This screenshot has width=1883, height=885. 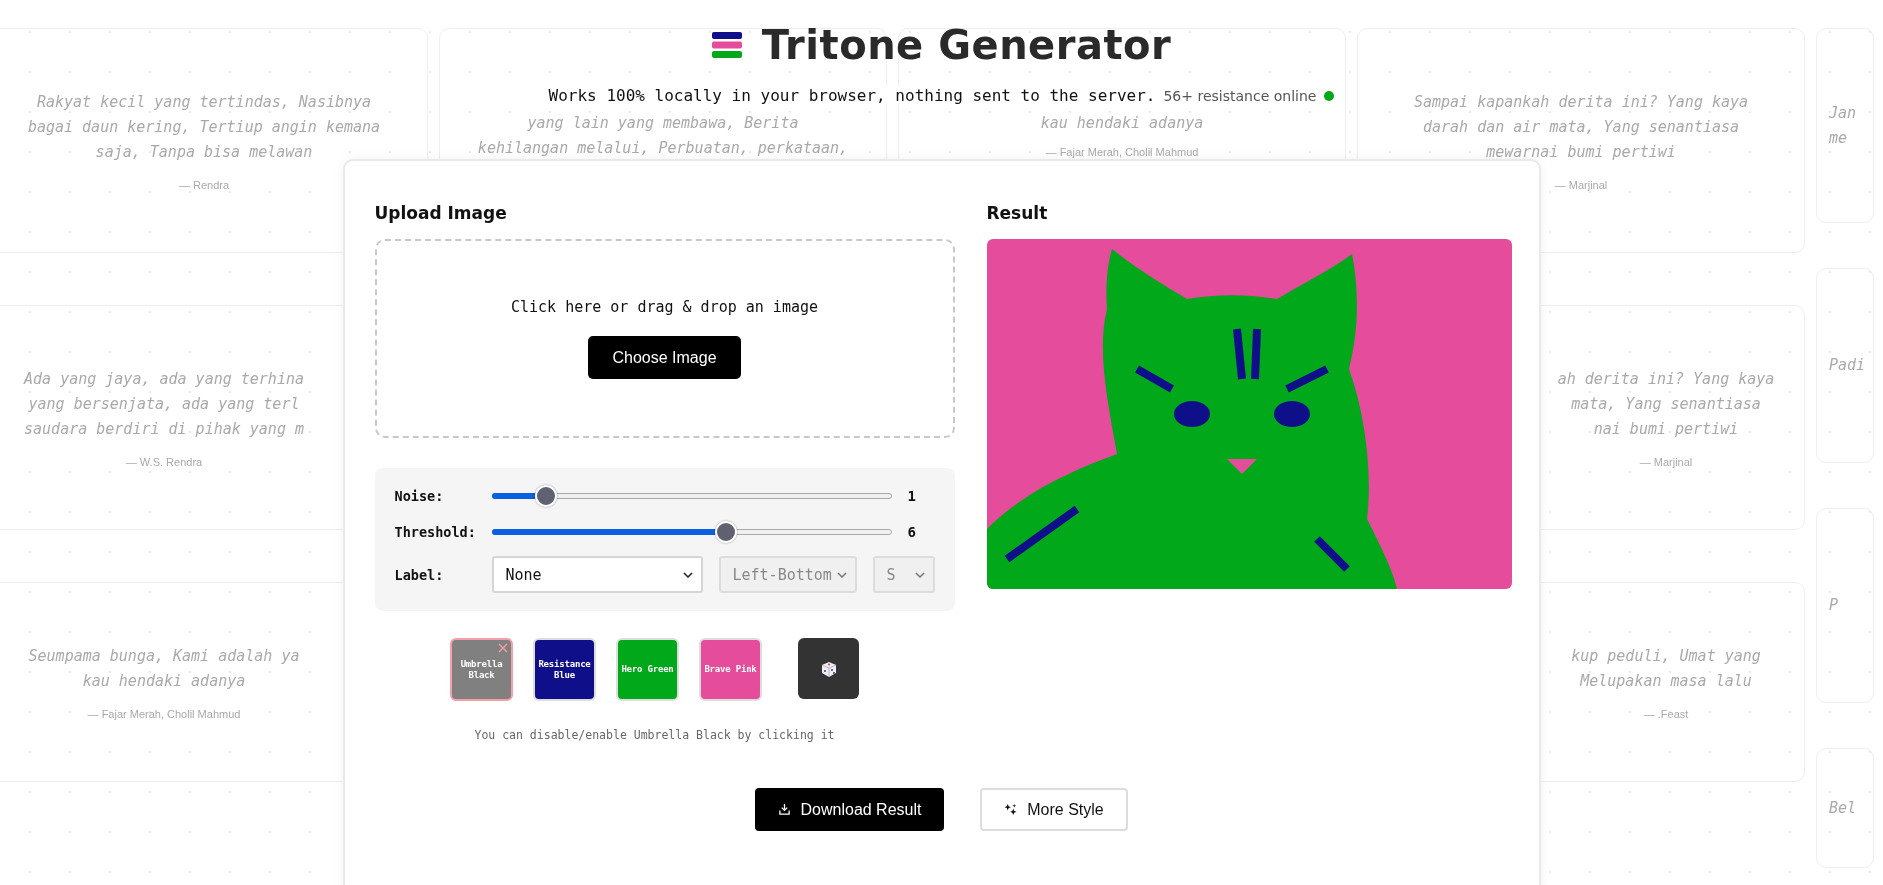 I want to click on subtitle: Works 100% locally in your browser, nothing sent to the server., so click(x=852, y=95).